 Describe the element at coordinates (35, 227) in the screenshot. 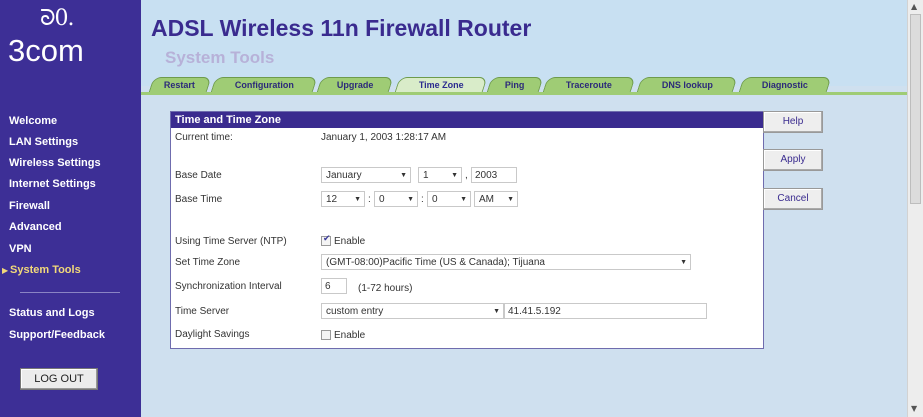

I see `sidebar-item-advanced: Advanced` at that location.